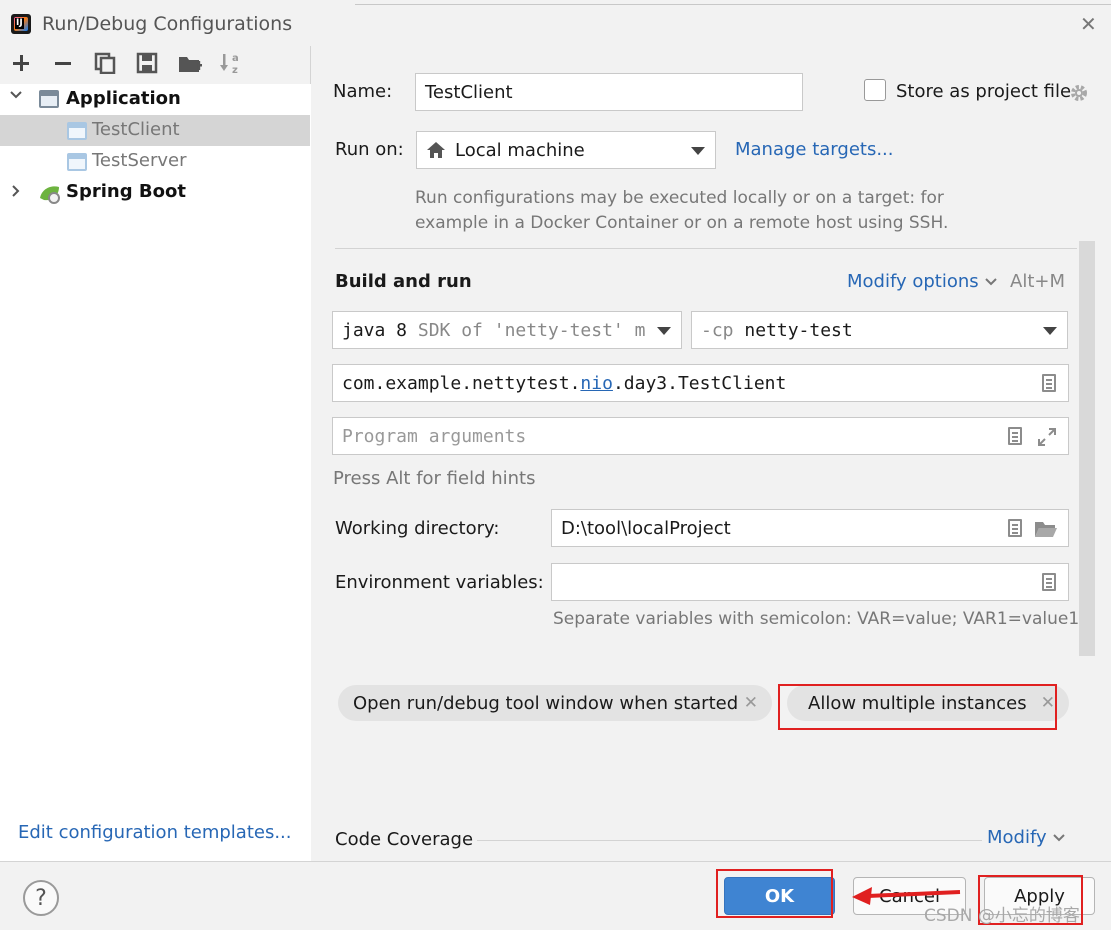  I want to click on form-scrollbar, so click(1087, 448).